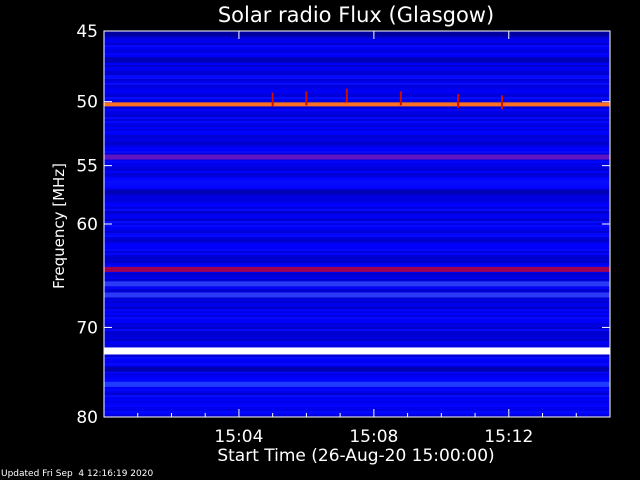  What do you see at coordinates (87, 328) in the screenshot?
I see `y-tick-label: 70` at bounding box center [87, 328].